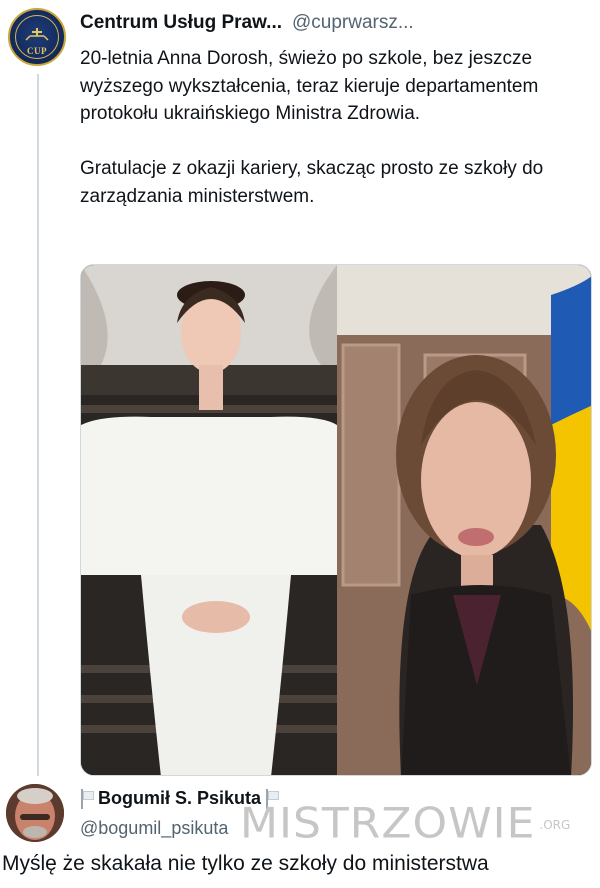 The height and width of the screenshot is (888, 600). Describe the element at coordinates (38, 425) in the screenshot. I see `thread-connector-line` at that location.